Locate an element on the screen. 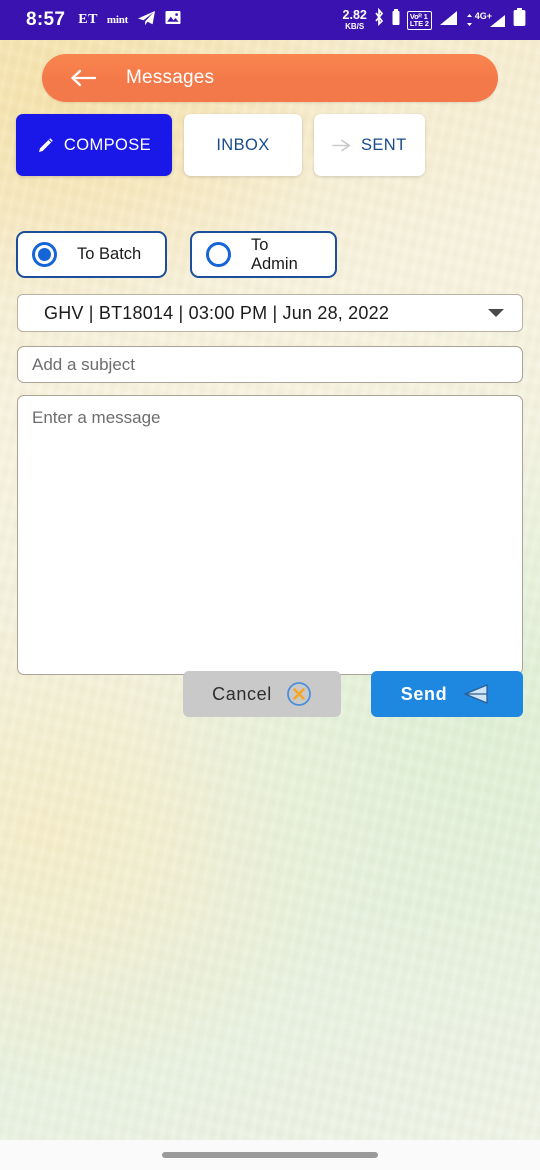 Image resolution: width=540 pixels, height=1170 pixels. tab-sent: SENT is located at coordinates (369, 145).